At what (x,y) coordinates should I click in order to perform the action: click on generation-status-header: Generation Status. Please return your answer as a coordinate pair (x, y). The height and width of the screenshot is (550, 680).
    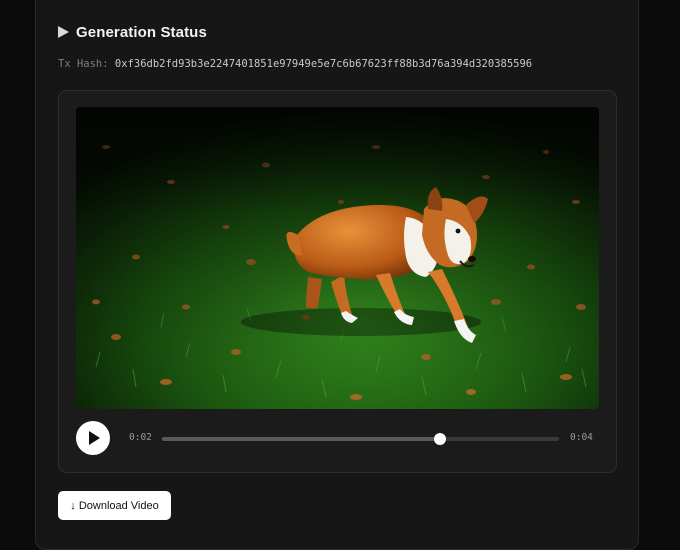
    Looking at the image, I should click on (132, 32).